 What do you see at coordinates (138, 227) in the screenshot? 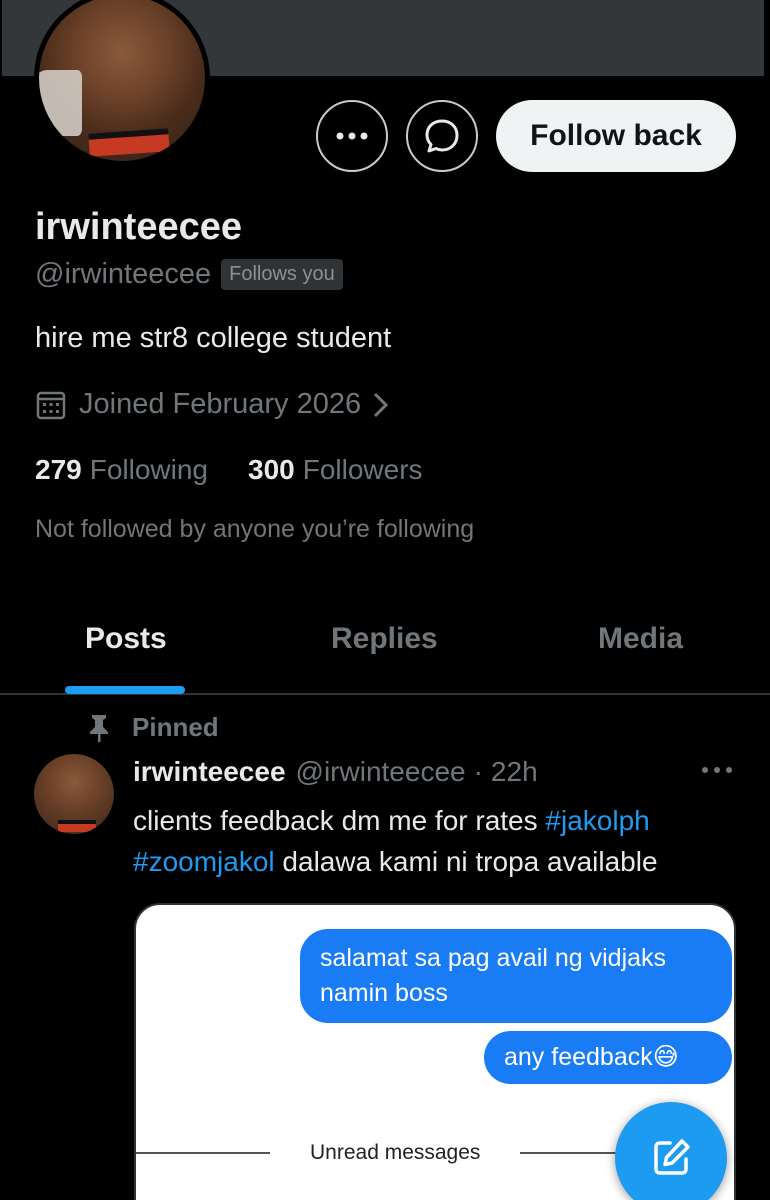
I see `profile-display-name: irwinteecee` at bounding box center [138, 227].